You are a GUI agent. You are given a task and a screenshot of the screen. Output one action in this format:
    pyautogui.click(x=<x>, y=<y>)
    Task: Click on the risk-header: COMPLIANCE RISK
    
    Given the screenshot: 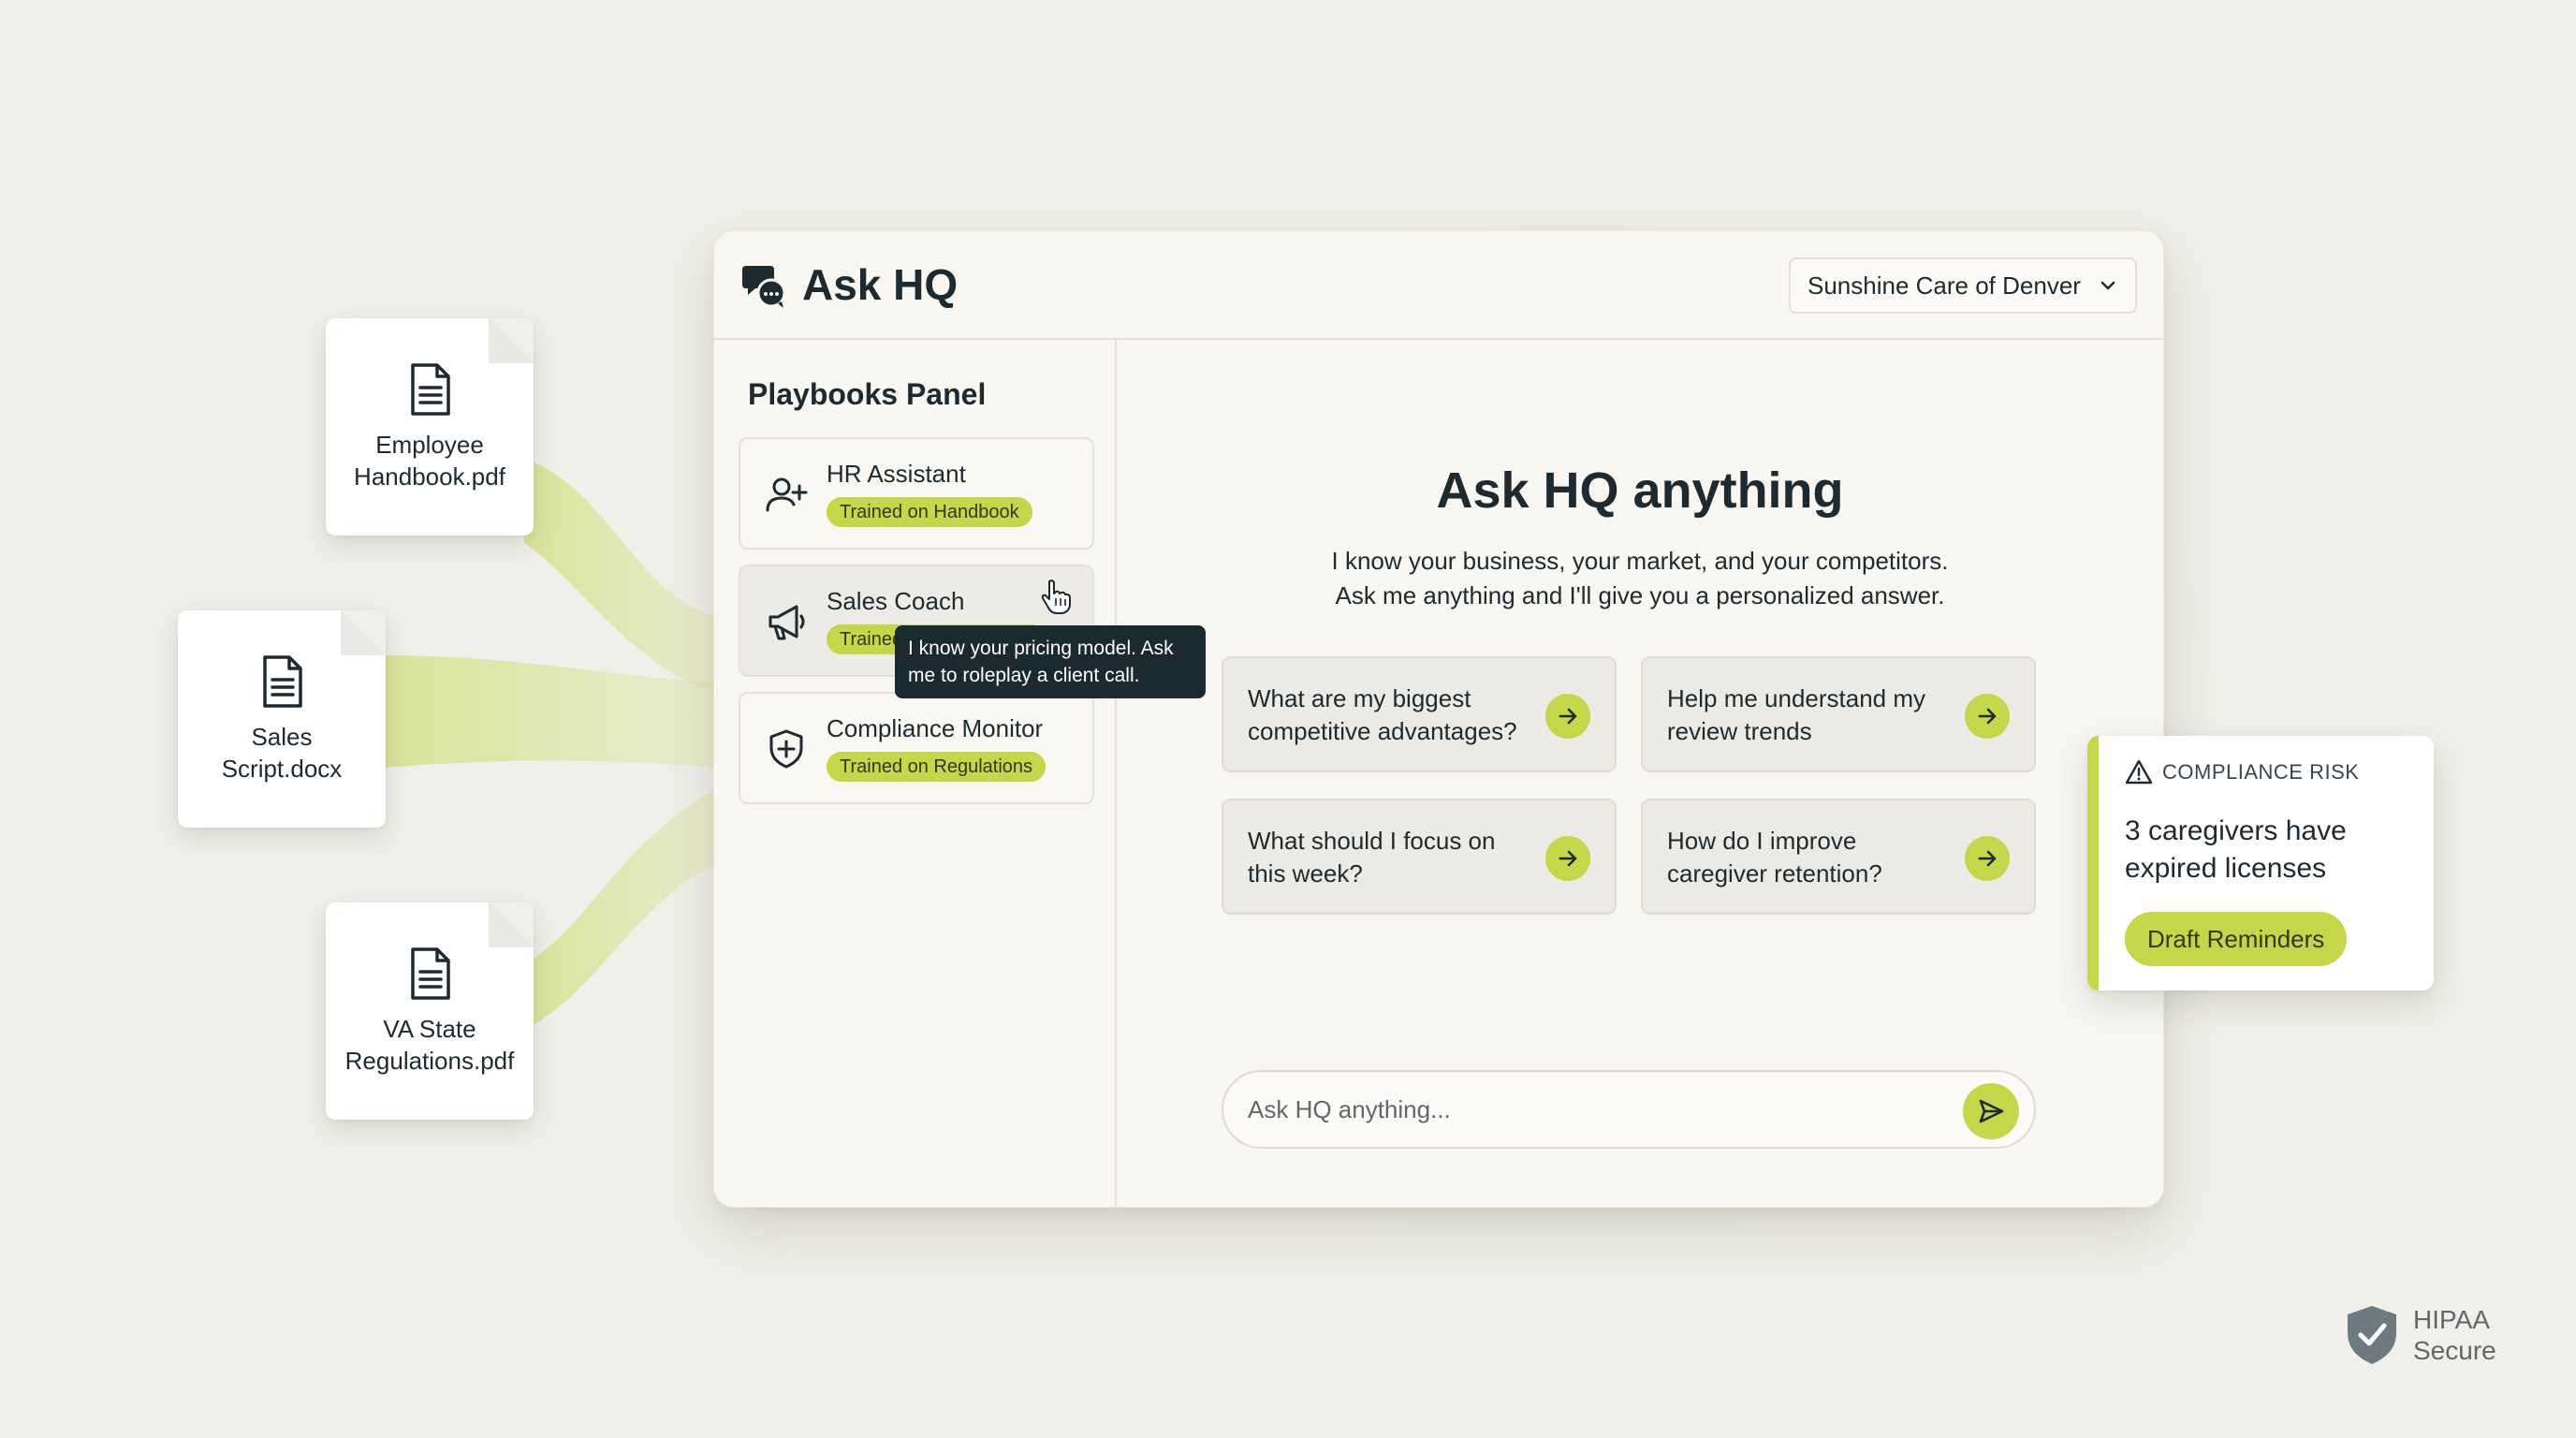 What is the action you would take?
    pyautogui.click(x=2242, y=772)
    